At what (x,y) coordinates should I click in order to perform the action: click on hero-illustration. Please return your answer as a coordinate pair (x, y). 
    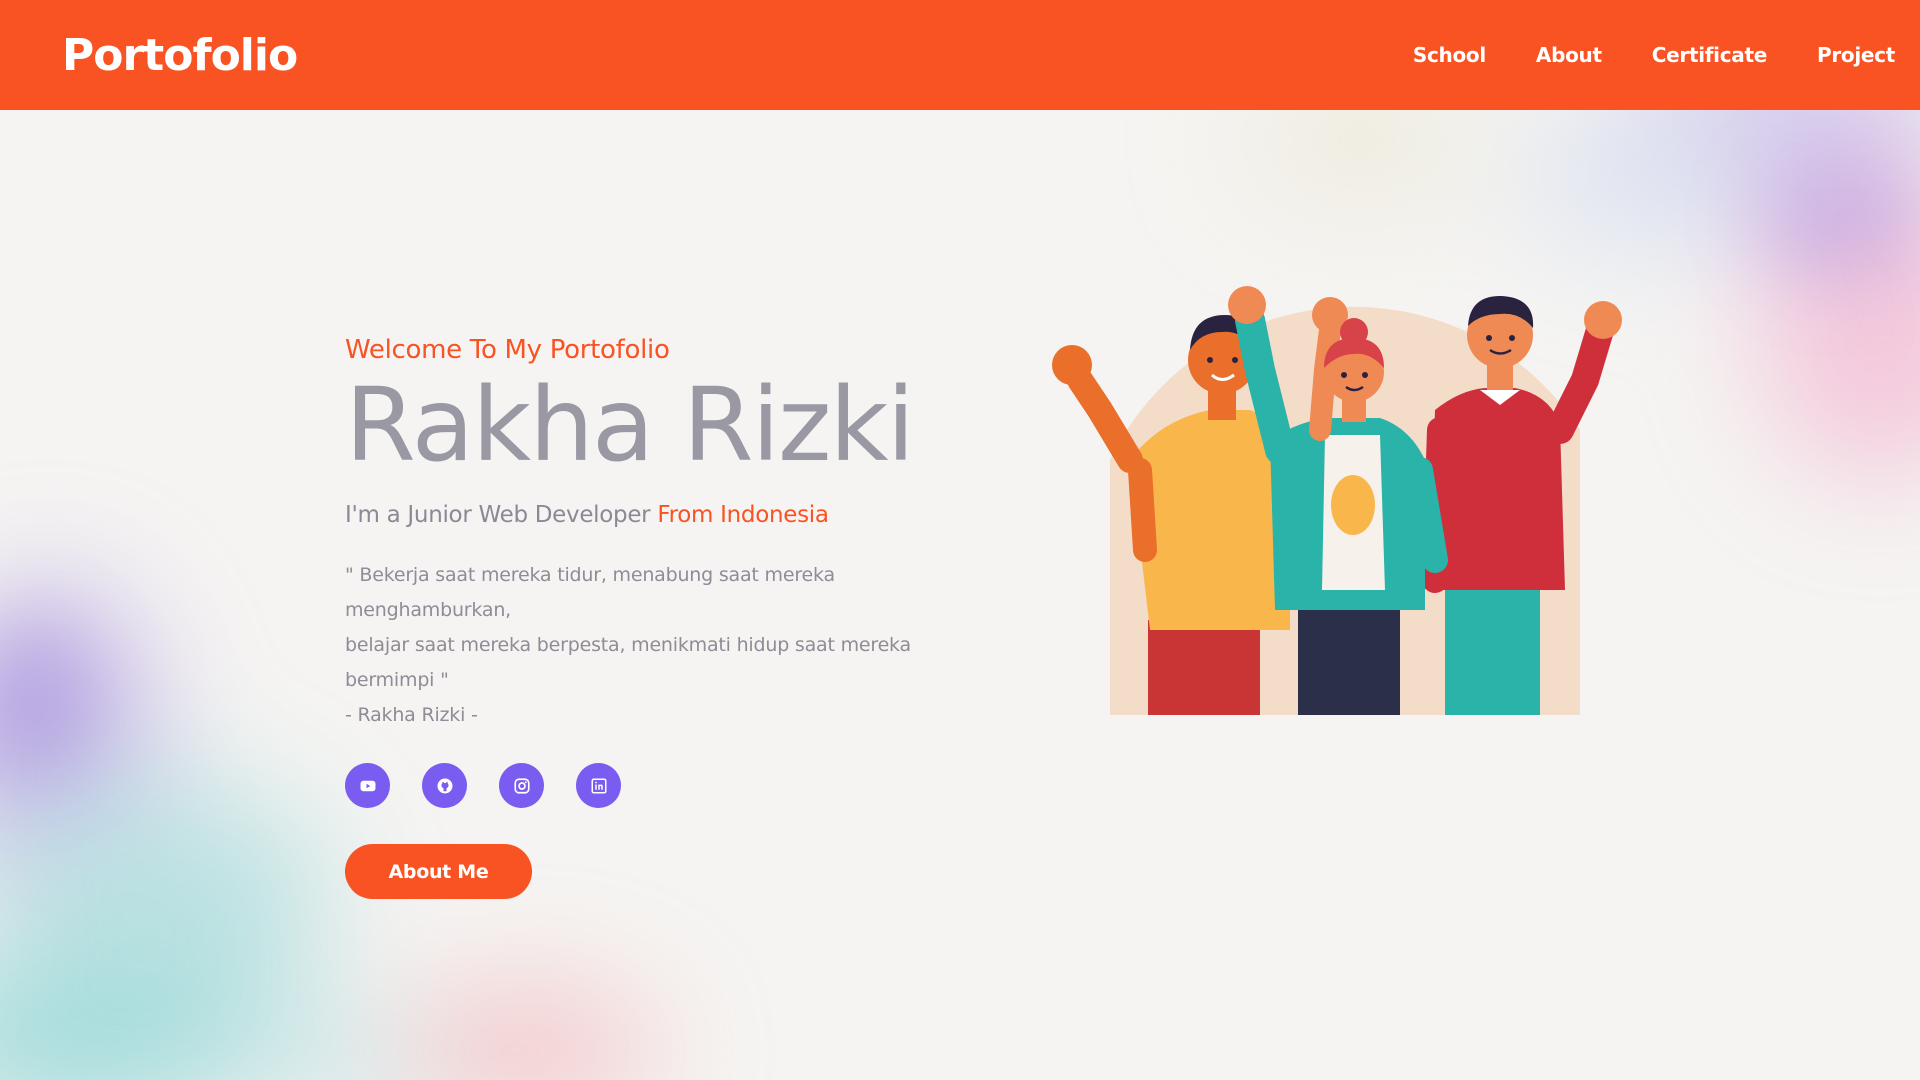
    Looking at the image, I should click on (1337, 500).